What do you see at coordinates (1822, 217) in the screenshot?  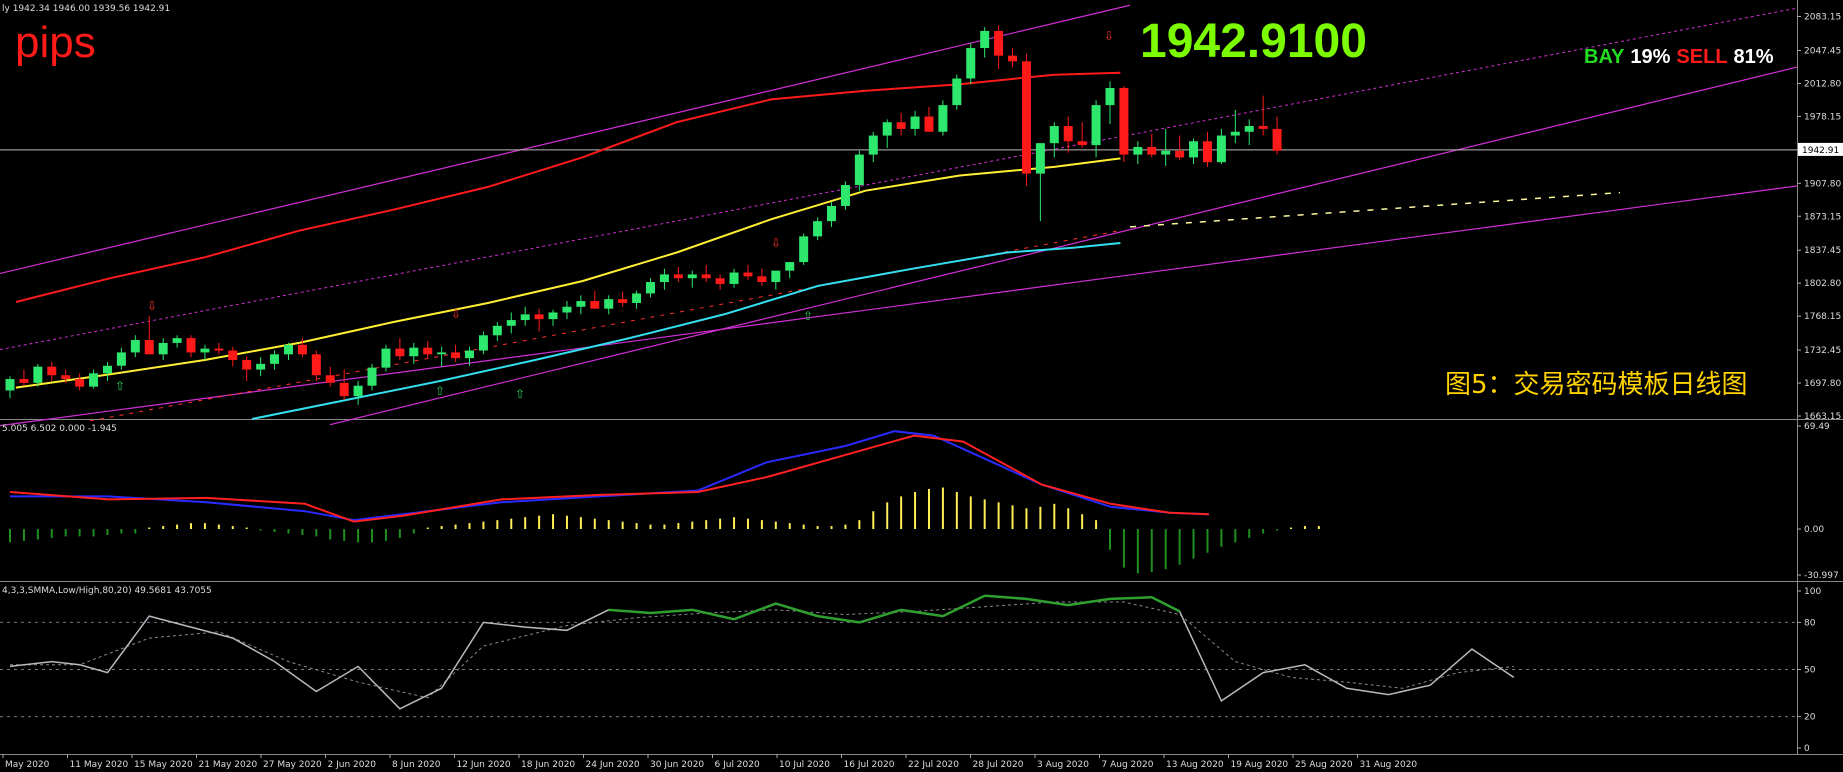 I see `price-tick-label: 1873.15` at bounding box center [1822, 217].